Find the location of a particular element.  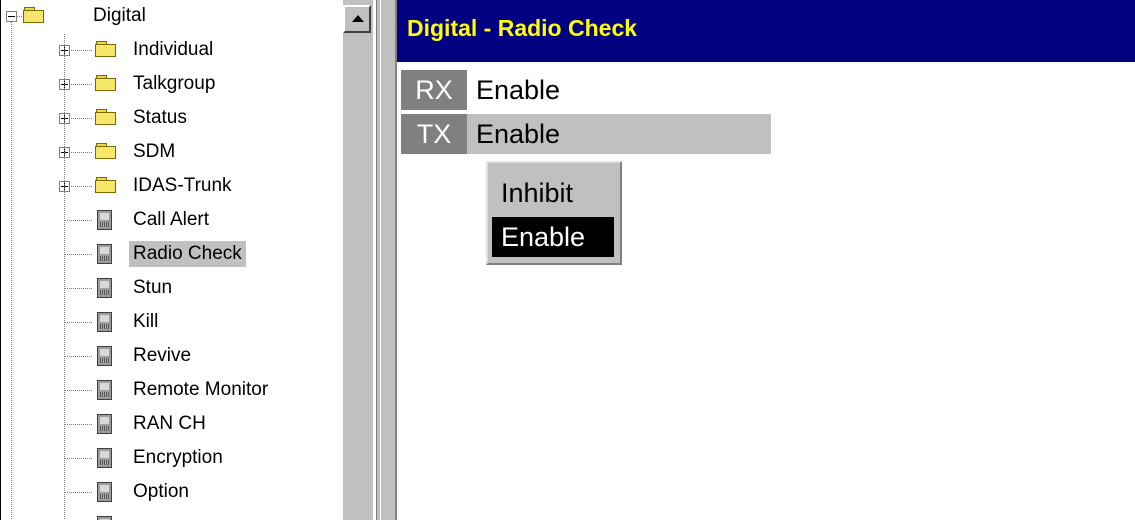

tree-item-ran-ch: RAN CH is located at coordinates (171, 425).